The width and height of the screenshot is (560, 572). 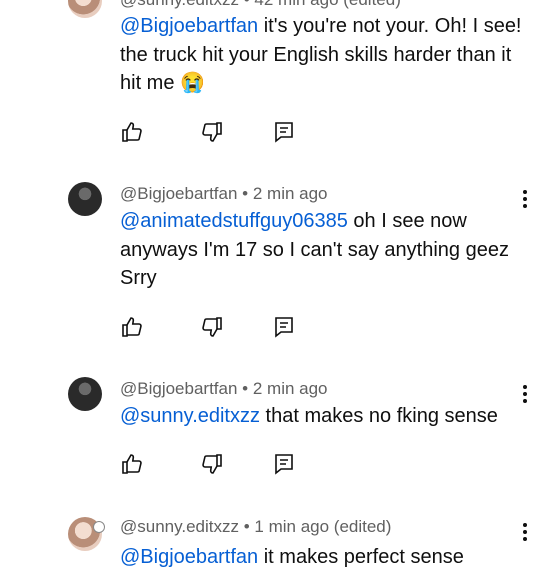 What do you see at coordinates (379, 416) in the screenshot?
I see `comment-body: that makes no fking sense` at bounding box center [379, 416].